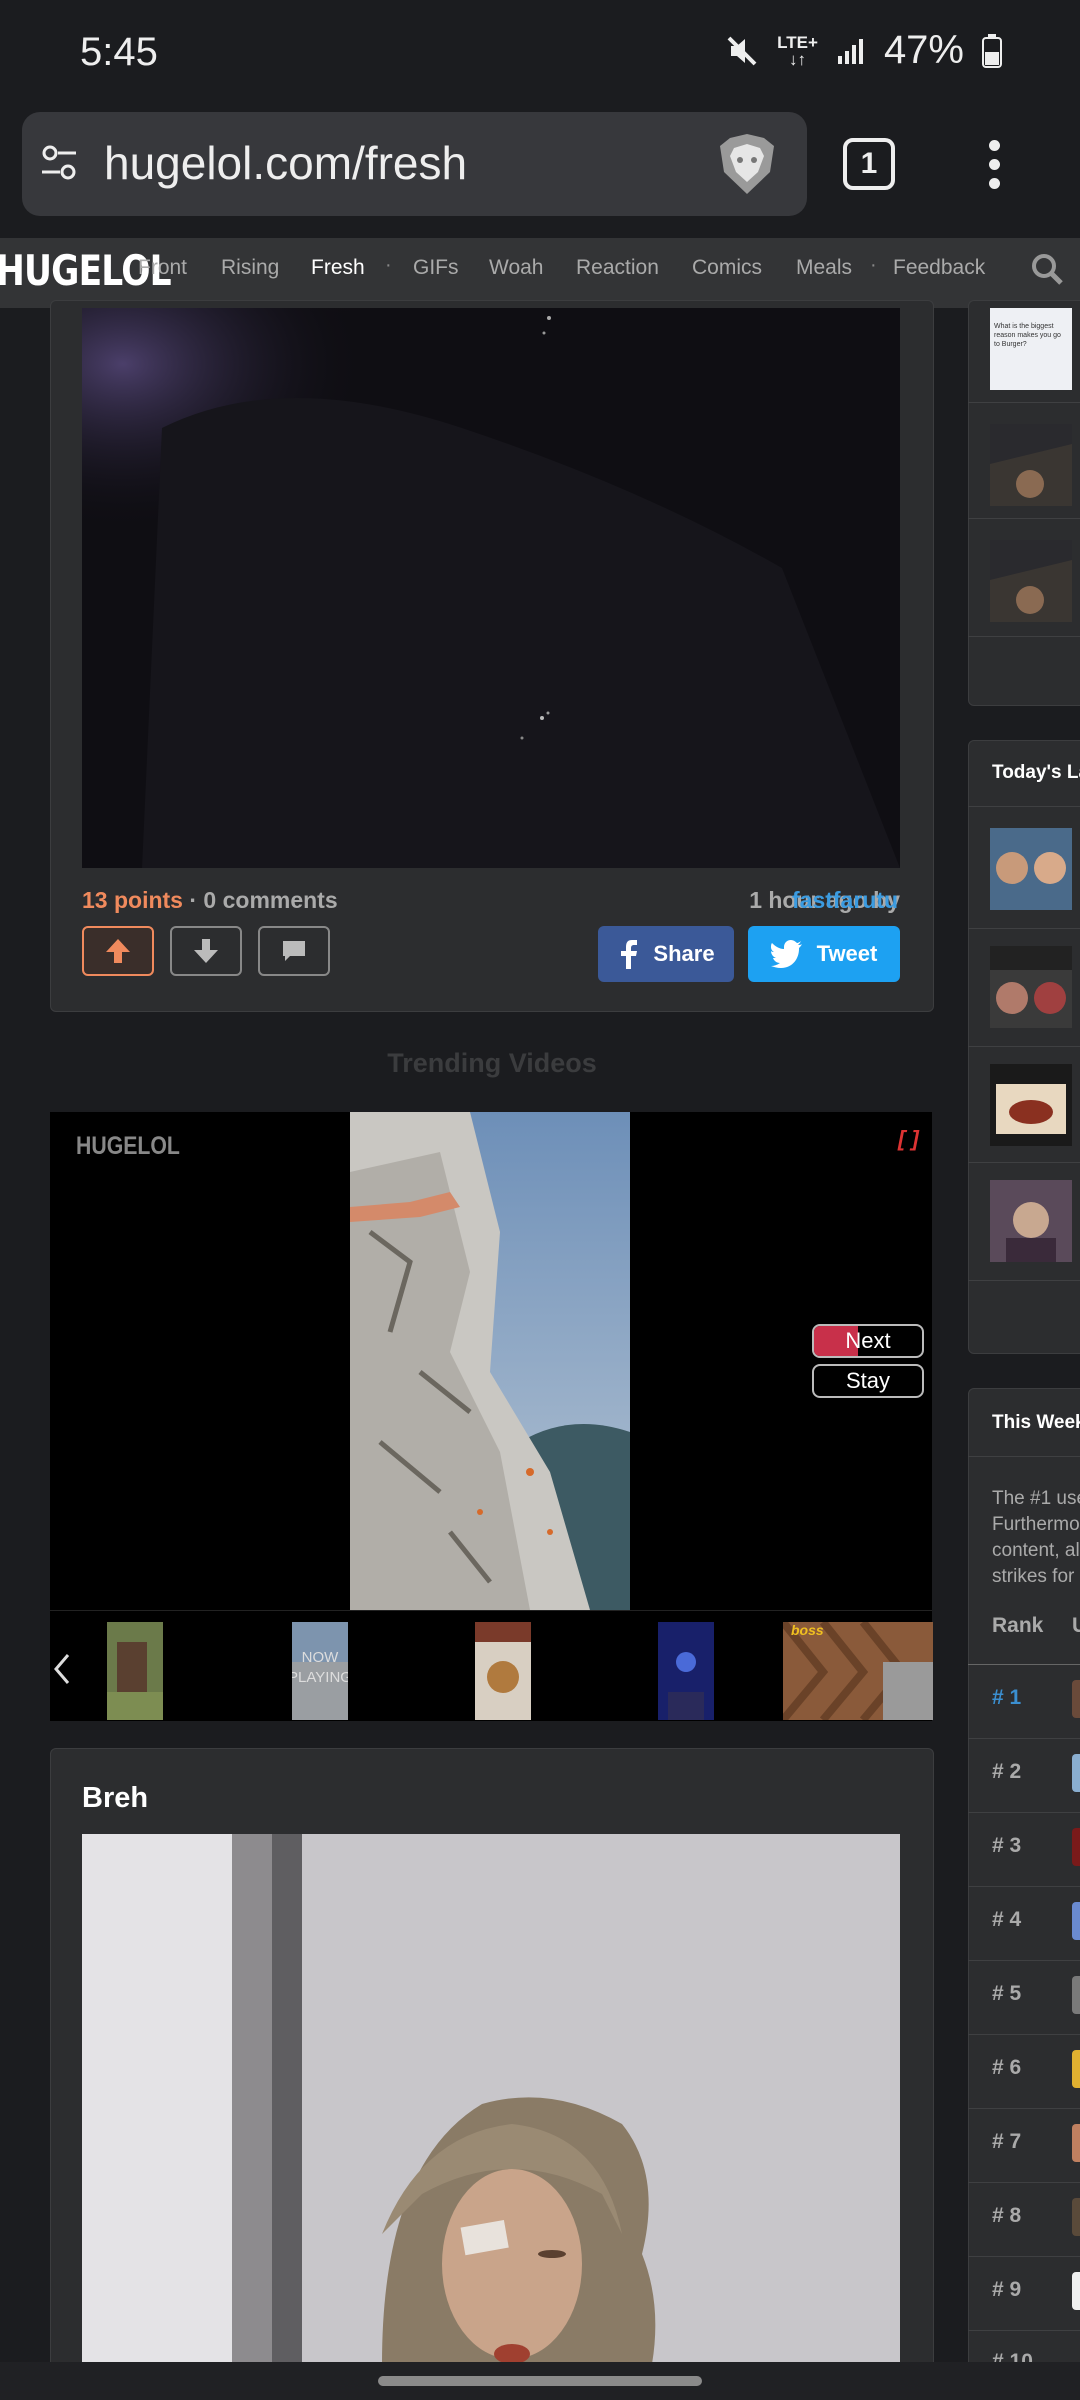 This screenshot has width=1080, height=2400. Describe the element at coordinates (923, 50) in the screenshot. I see `battery-percent: 47%` at that location.